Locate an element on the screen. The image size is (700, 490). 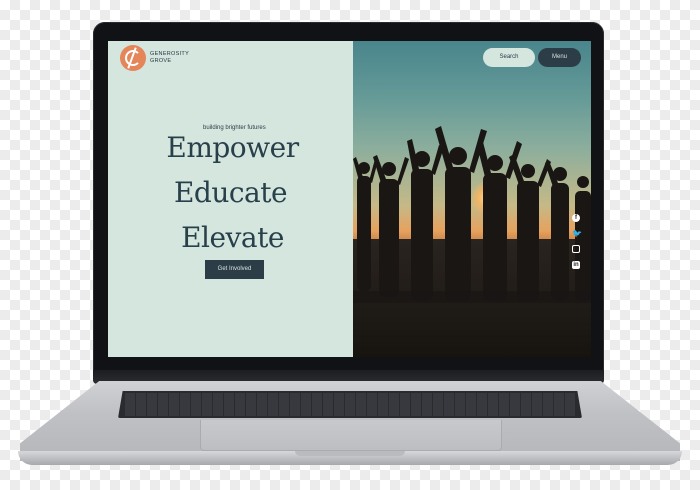
brand-name: GENEROSITY GROVE is located at coordinates (180, 58).